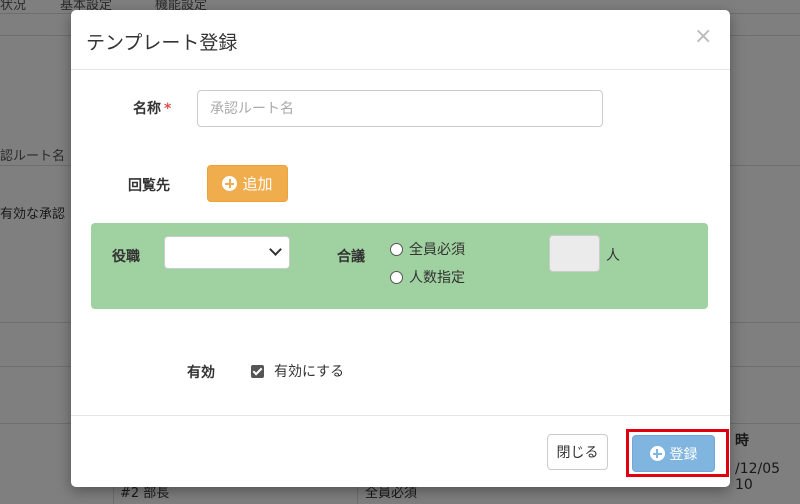  I want to click on dialog-title: テンプレート登録, so click(162, 43).